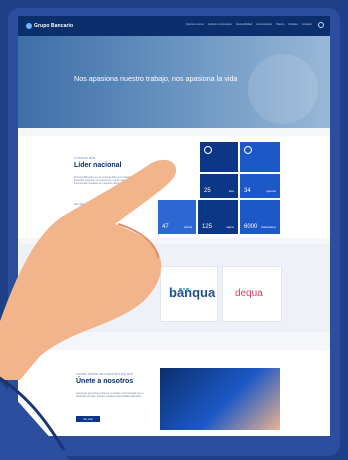  I want to click on stat-number: 47, so click(165, 227).